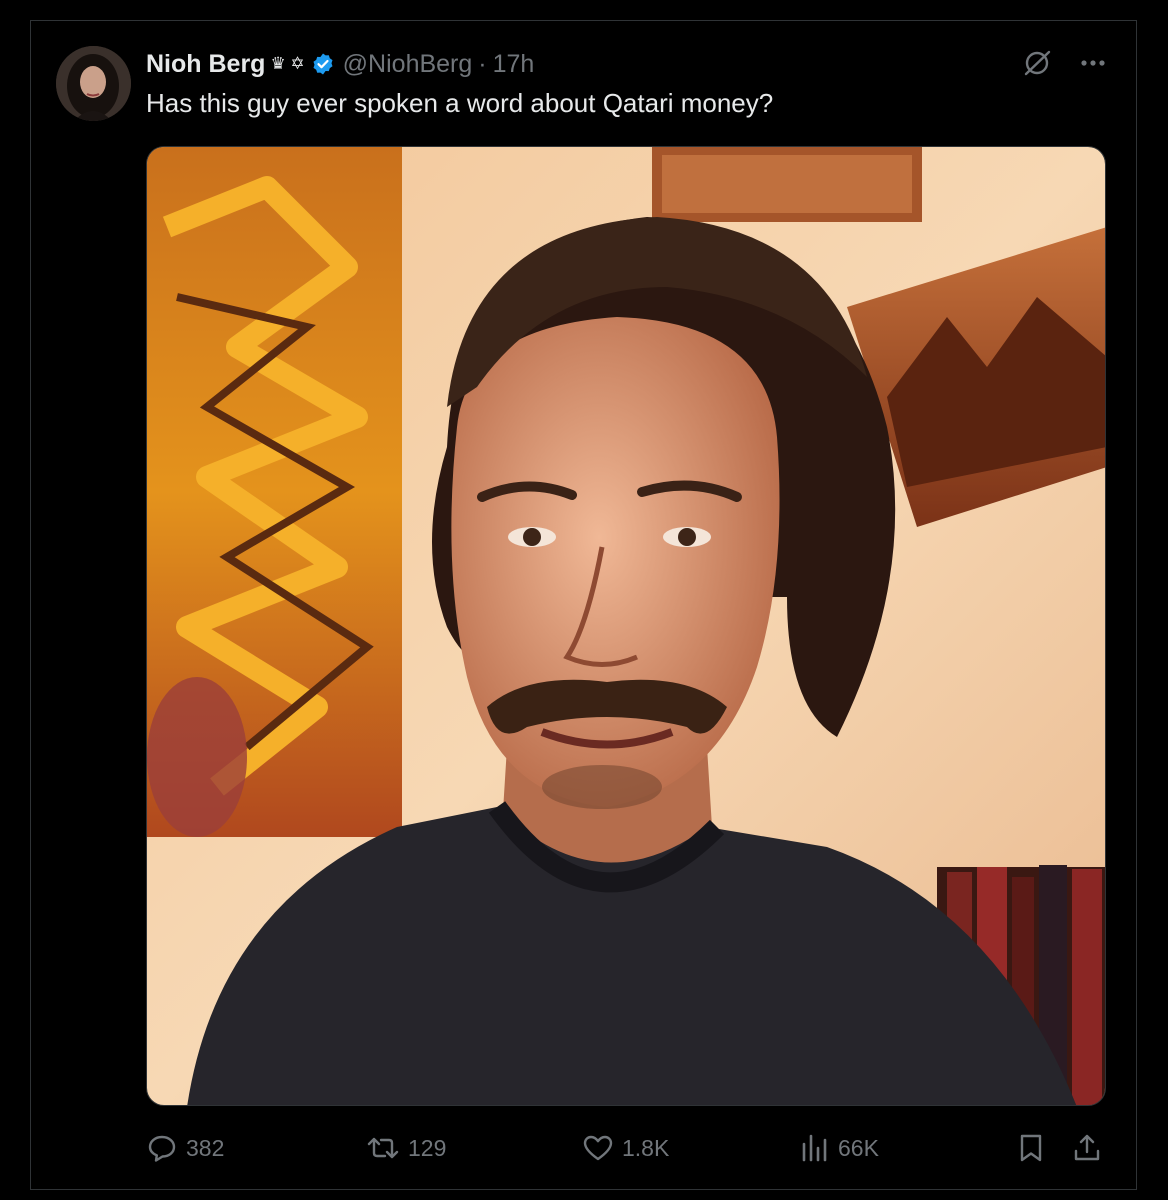  Describe the element at coordinates (858, 1147) in the screenshot. I see `views-count: 66K` at that location.